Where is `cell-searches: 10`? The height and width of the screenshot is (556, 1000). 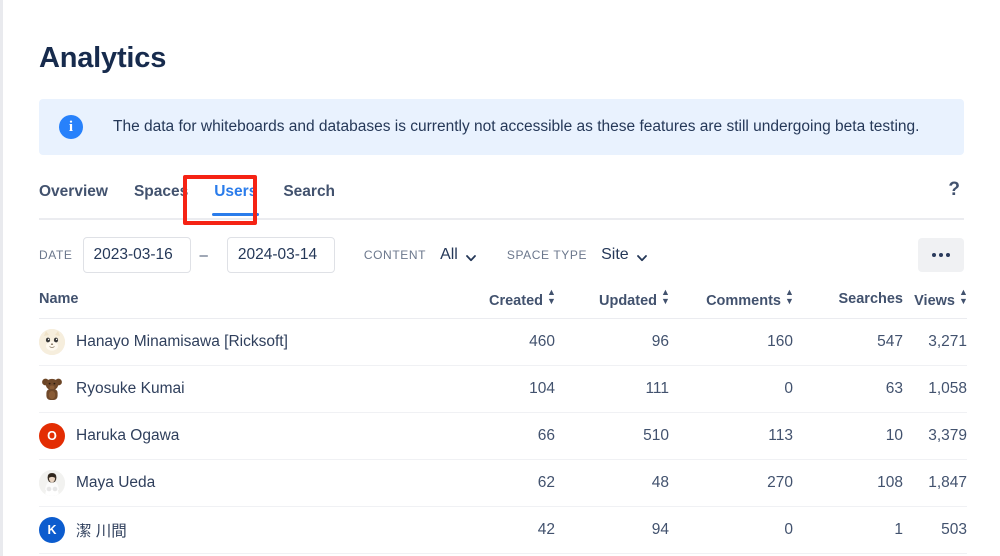
cell-searches: 10 is located at coordinates (848, 436).